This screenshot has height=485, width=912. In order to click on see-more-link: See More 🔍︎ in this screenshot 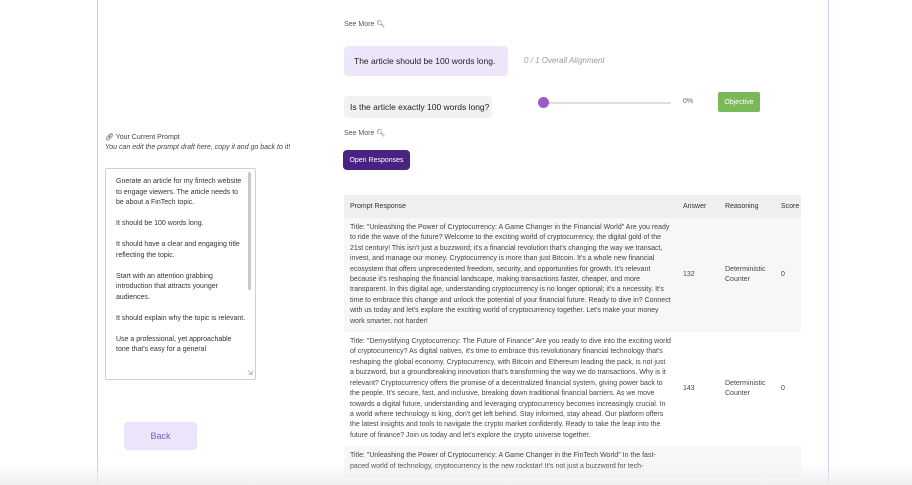, I will do `click(364, 133)`.